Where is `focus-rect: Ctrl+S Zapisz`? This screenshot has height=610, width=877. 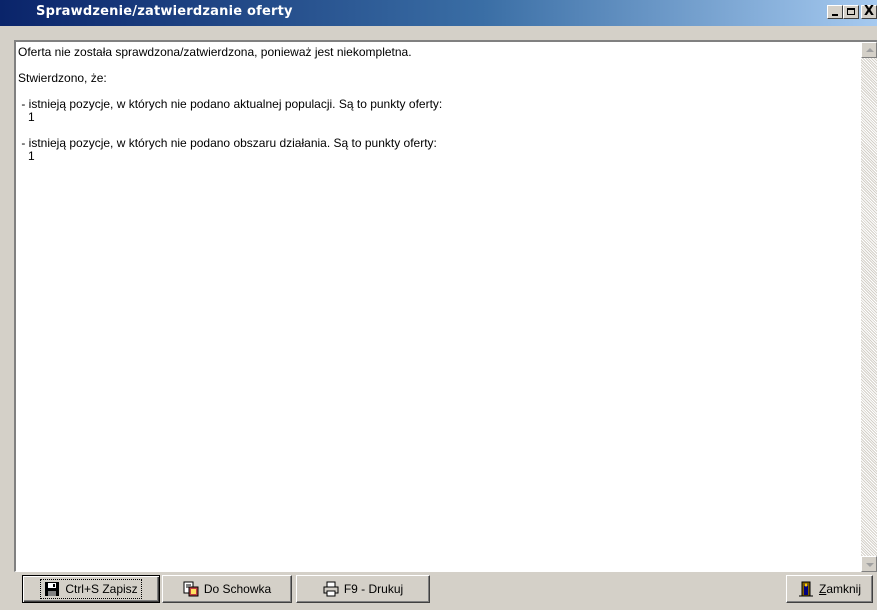 focus-rect: Ctrl+S Zapisz is located at coordinates (91, 589).